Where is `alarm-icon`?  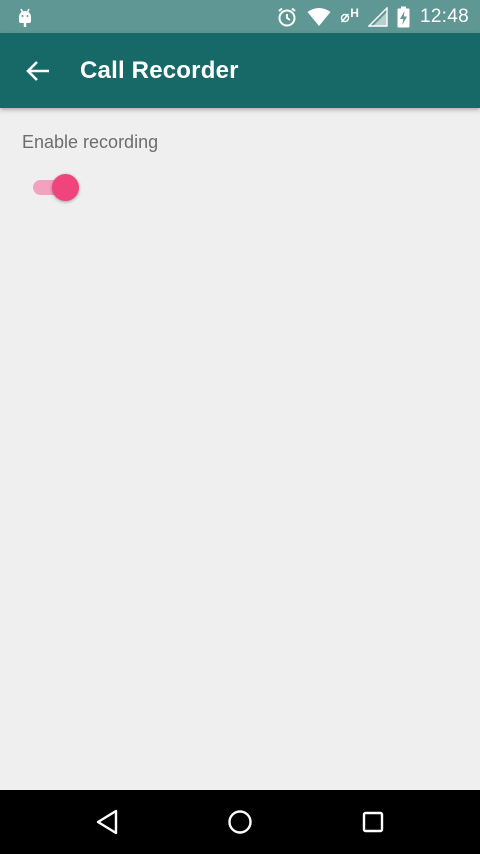
alarm-icon is located at coordinates (287, 17).